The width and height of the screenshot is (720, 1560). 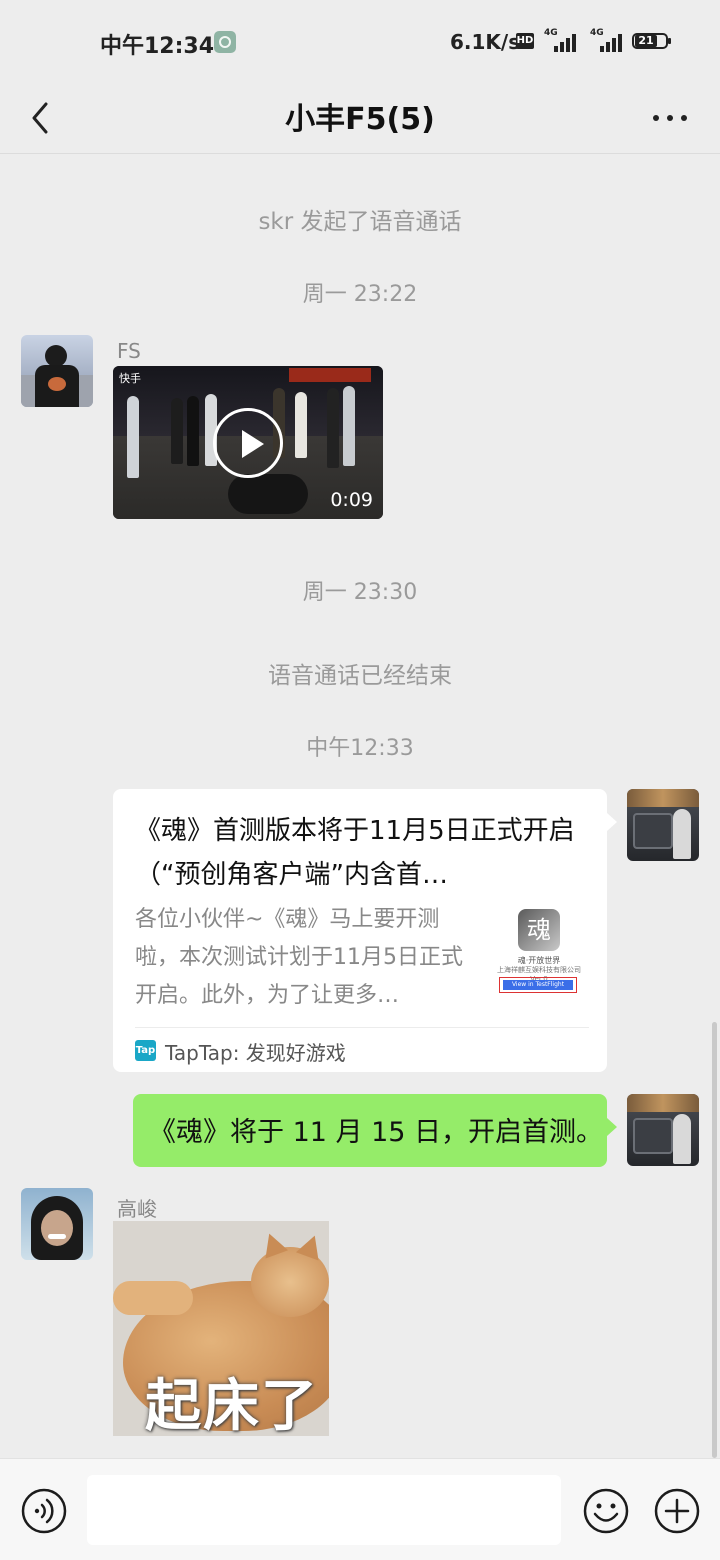 I want to click on timestamp: 周一 23:30, so click(x=360, y=592).